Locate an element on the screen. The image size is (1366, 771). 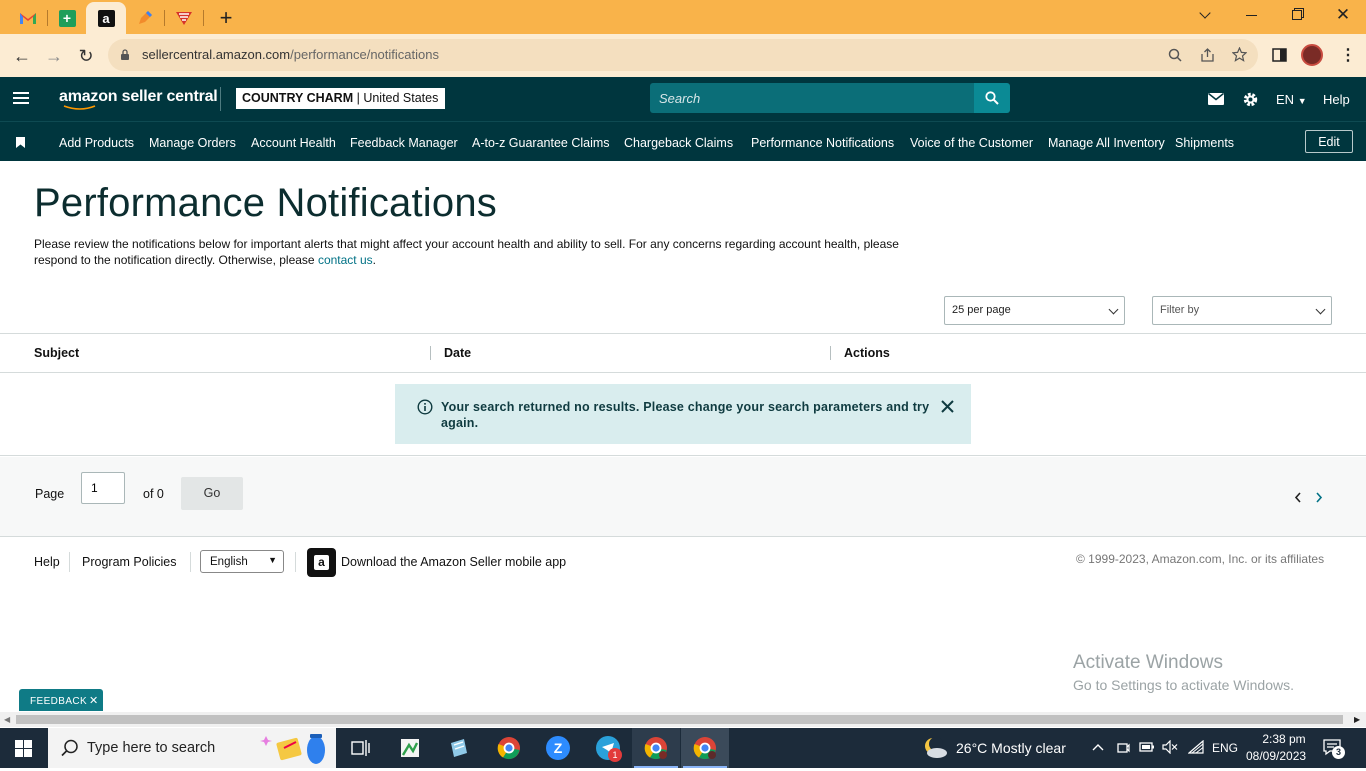
notification-badge: 1 is located at coordinates (615, 755).